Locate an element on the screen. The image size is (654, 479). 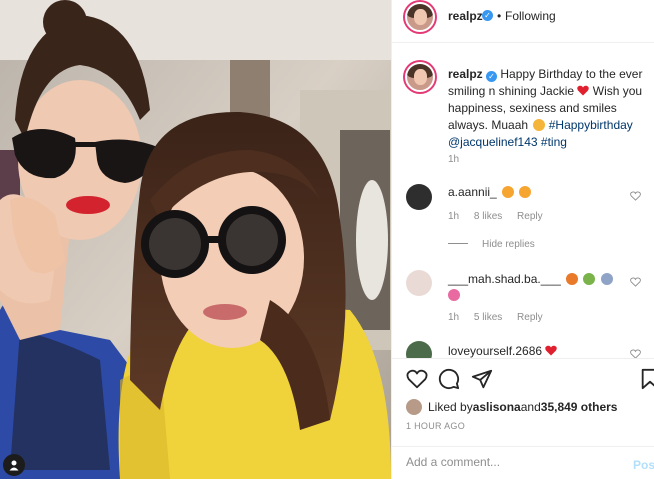
likes-middle: and is located at coordinates (530, 407).